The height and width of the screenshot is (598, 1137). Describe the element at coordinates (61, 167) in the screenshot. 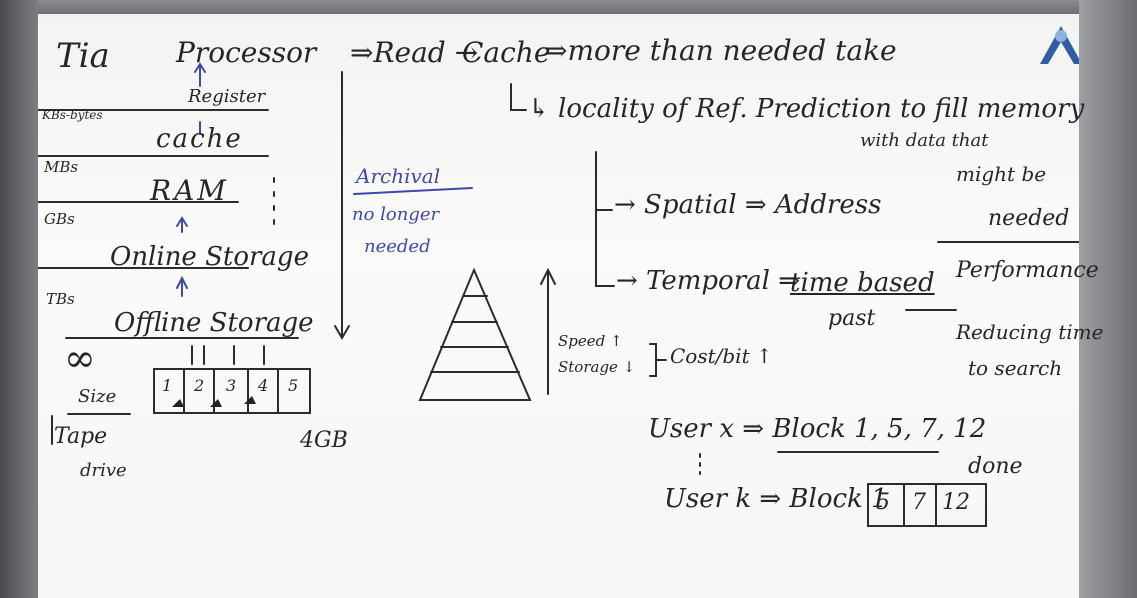

I see `cache-size: MBs` at that location.